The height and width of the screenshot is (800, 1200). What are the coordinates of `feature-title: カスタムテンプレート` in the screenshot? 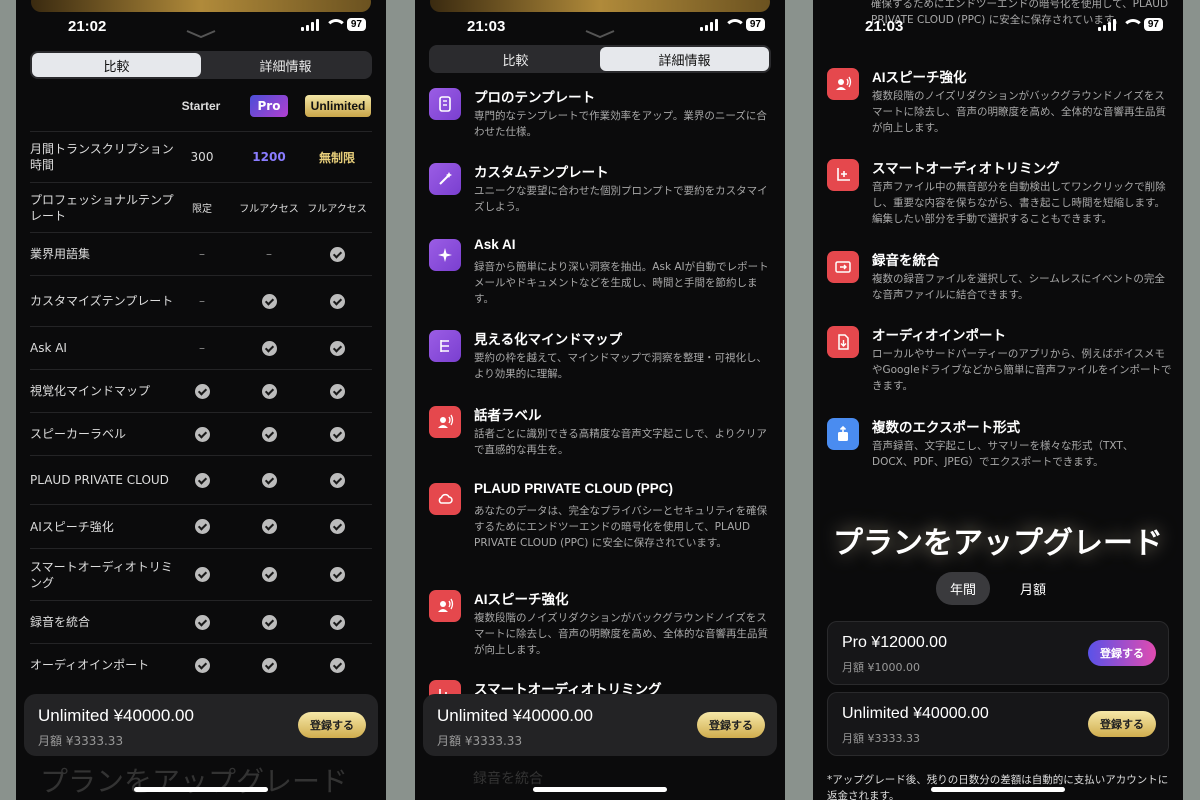 It's located at (541, 172).